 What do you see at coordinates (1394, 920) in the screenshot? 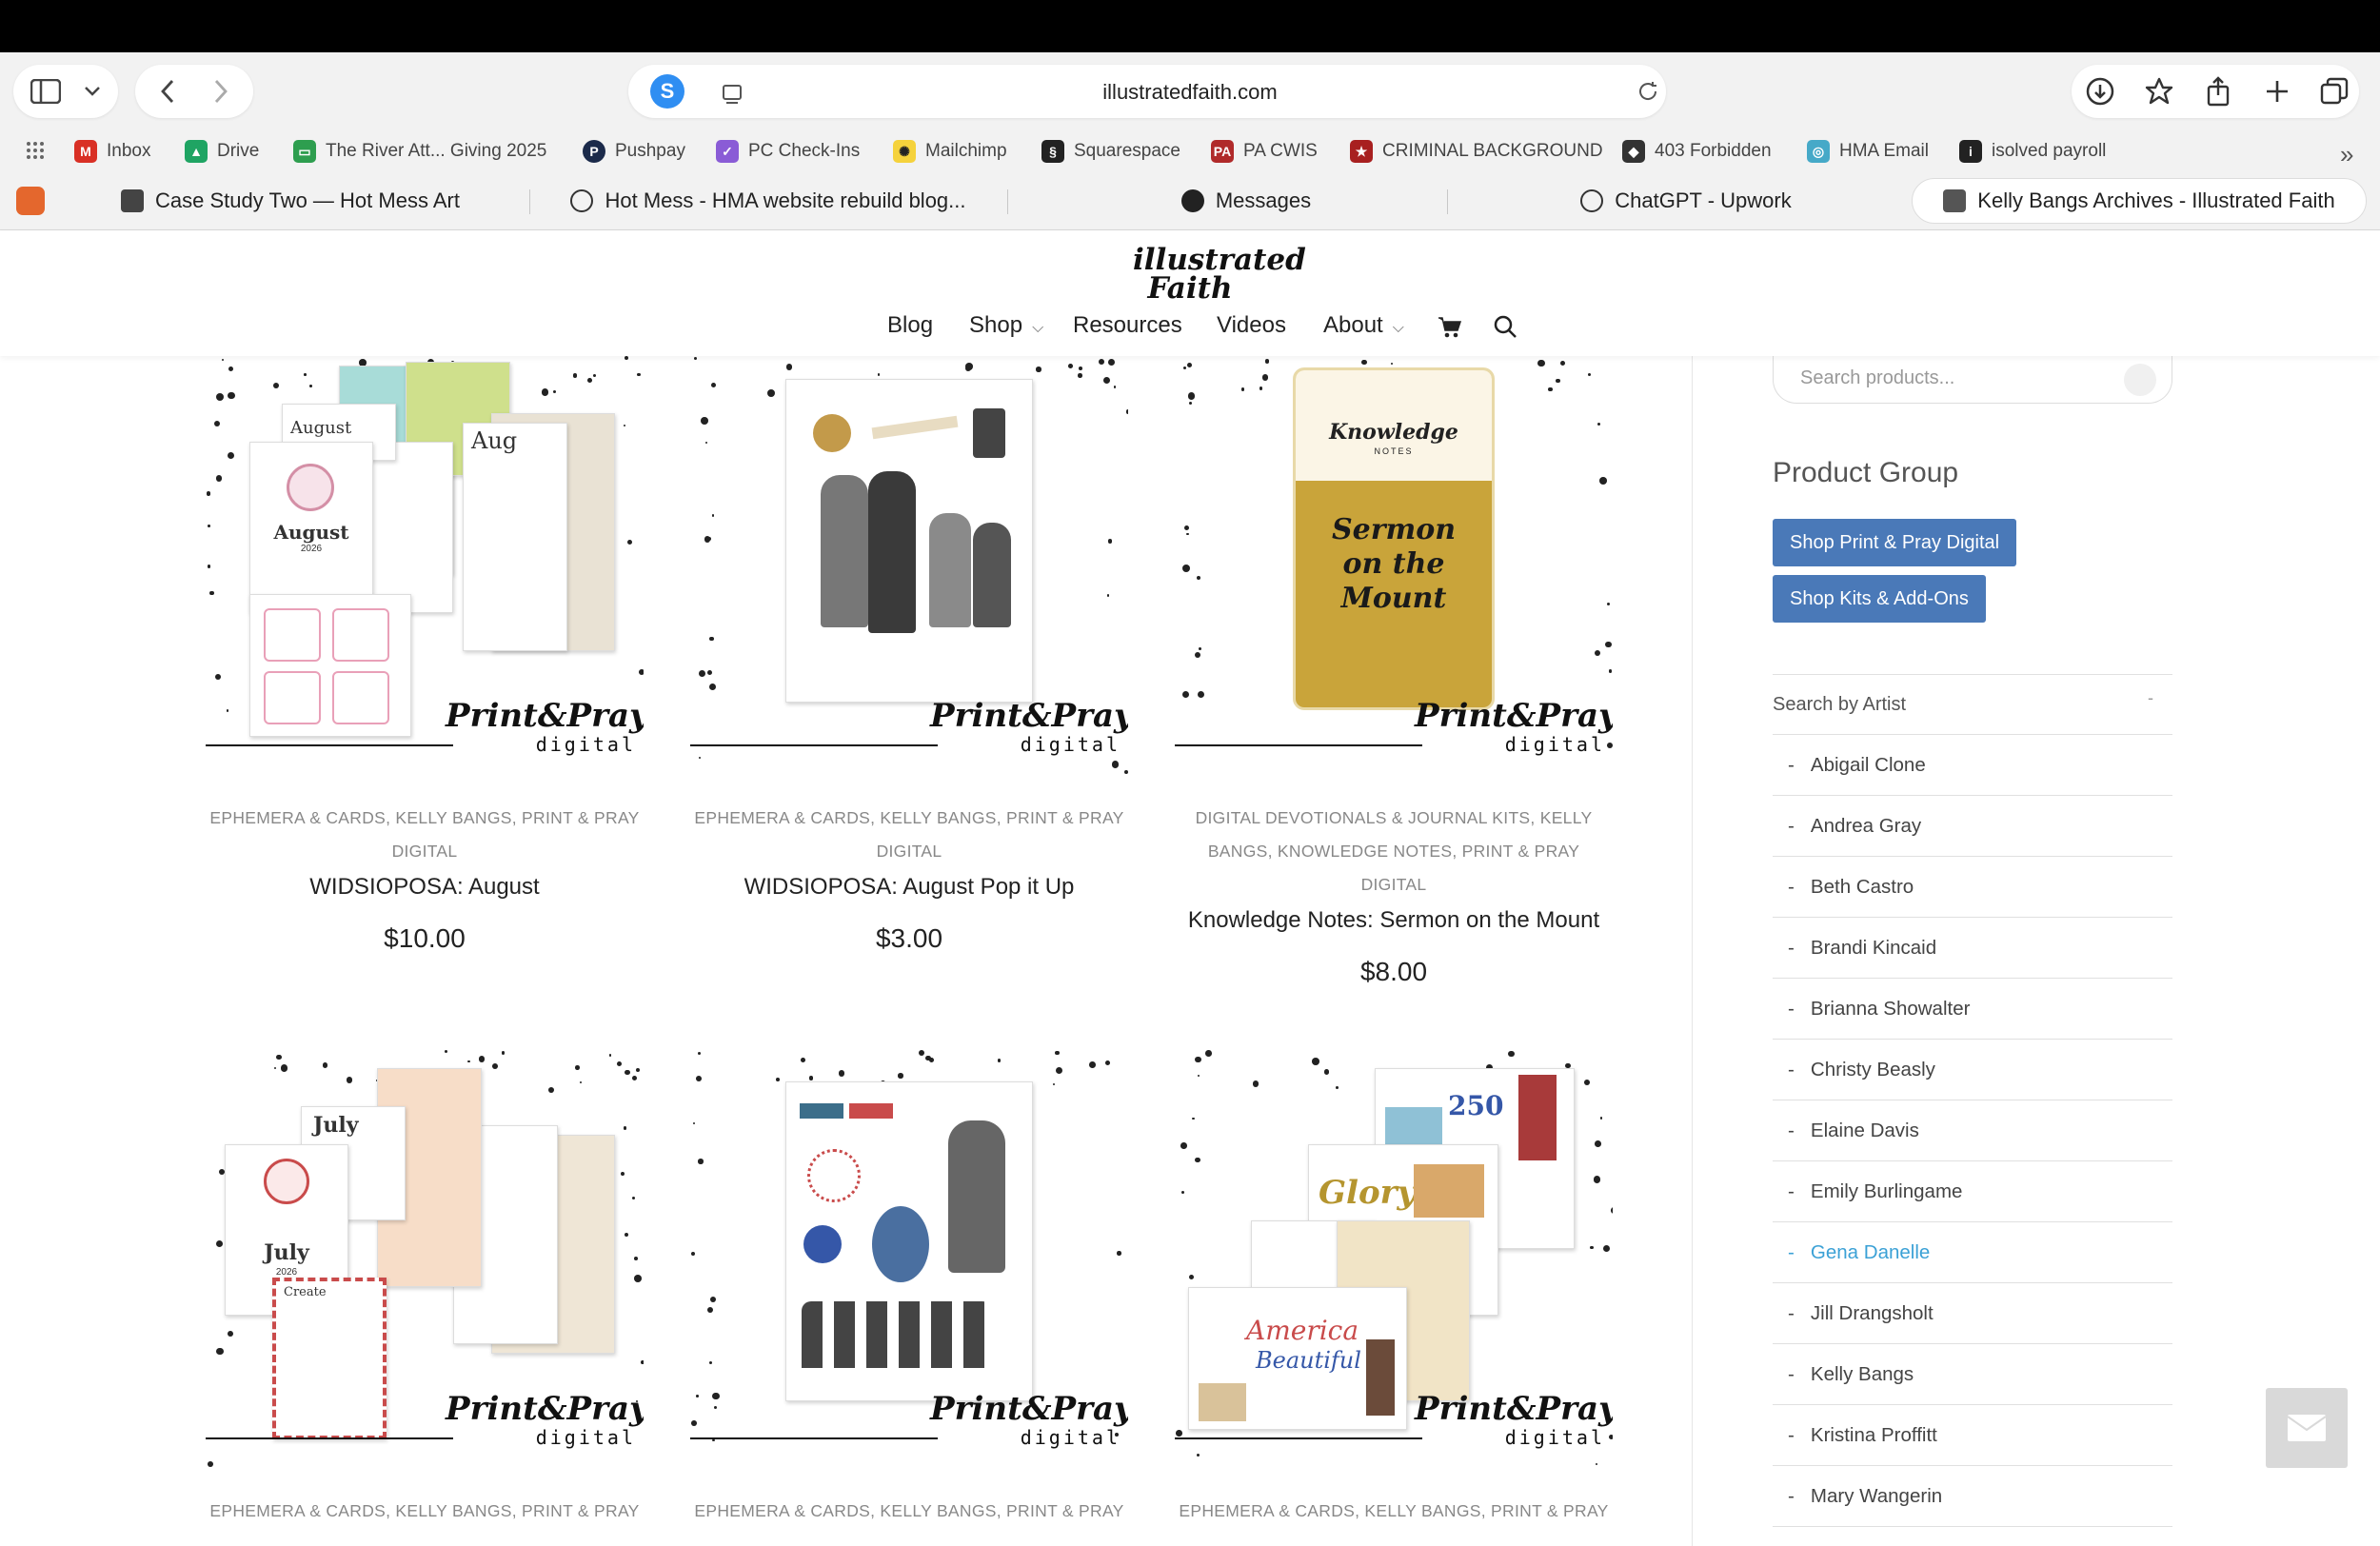
I see `product-title: Knowledge Notes: Sermon on the Mount` at bounding box center [1394, 920].